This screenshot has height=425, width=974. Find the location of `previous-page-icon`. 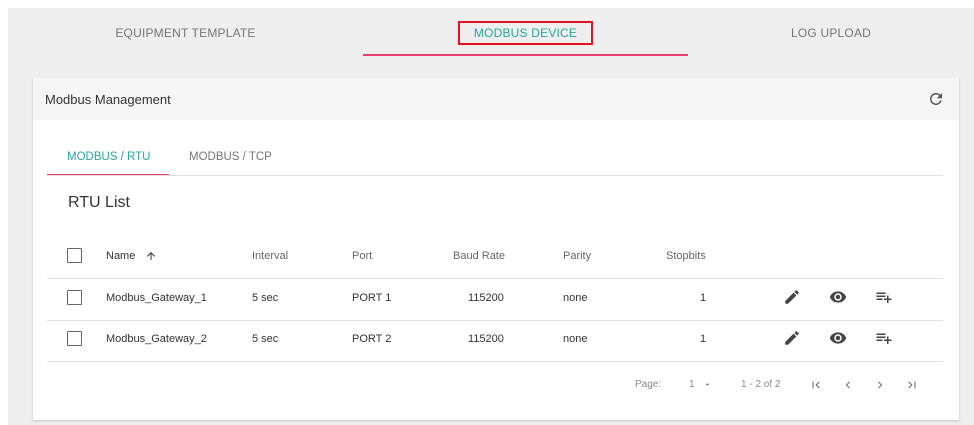

previous-page-icon is located at coordinates (848, 385).